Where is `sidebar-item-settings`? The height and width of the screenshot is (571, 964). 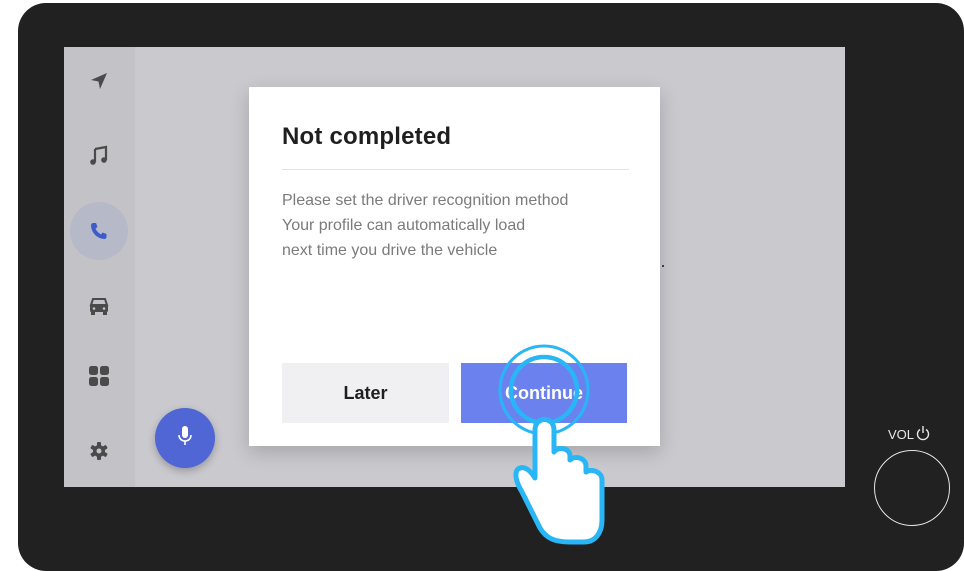 sidebar-item-settings is located at coordinates (99, 451).